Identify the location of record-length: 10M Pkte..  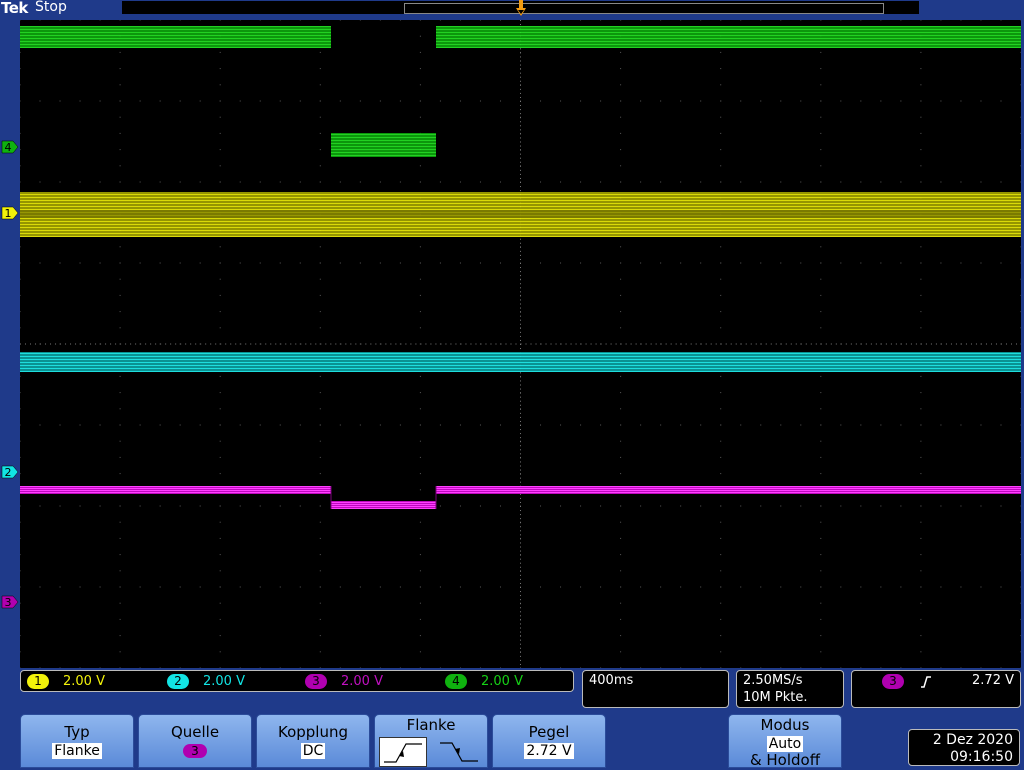
(775, 697).